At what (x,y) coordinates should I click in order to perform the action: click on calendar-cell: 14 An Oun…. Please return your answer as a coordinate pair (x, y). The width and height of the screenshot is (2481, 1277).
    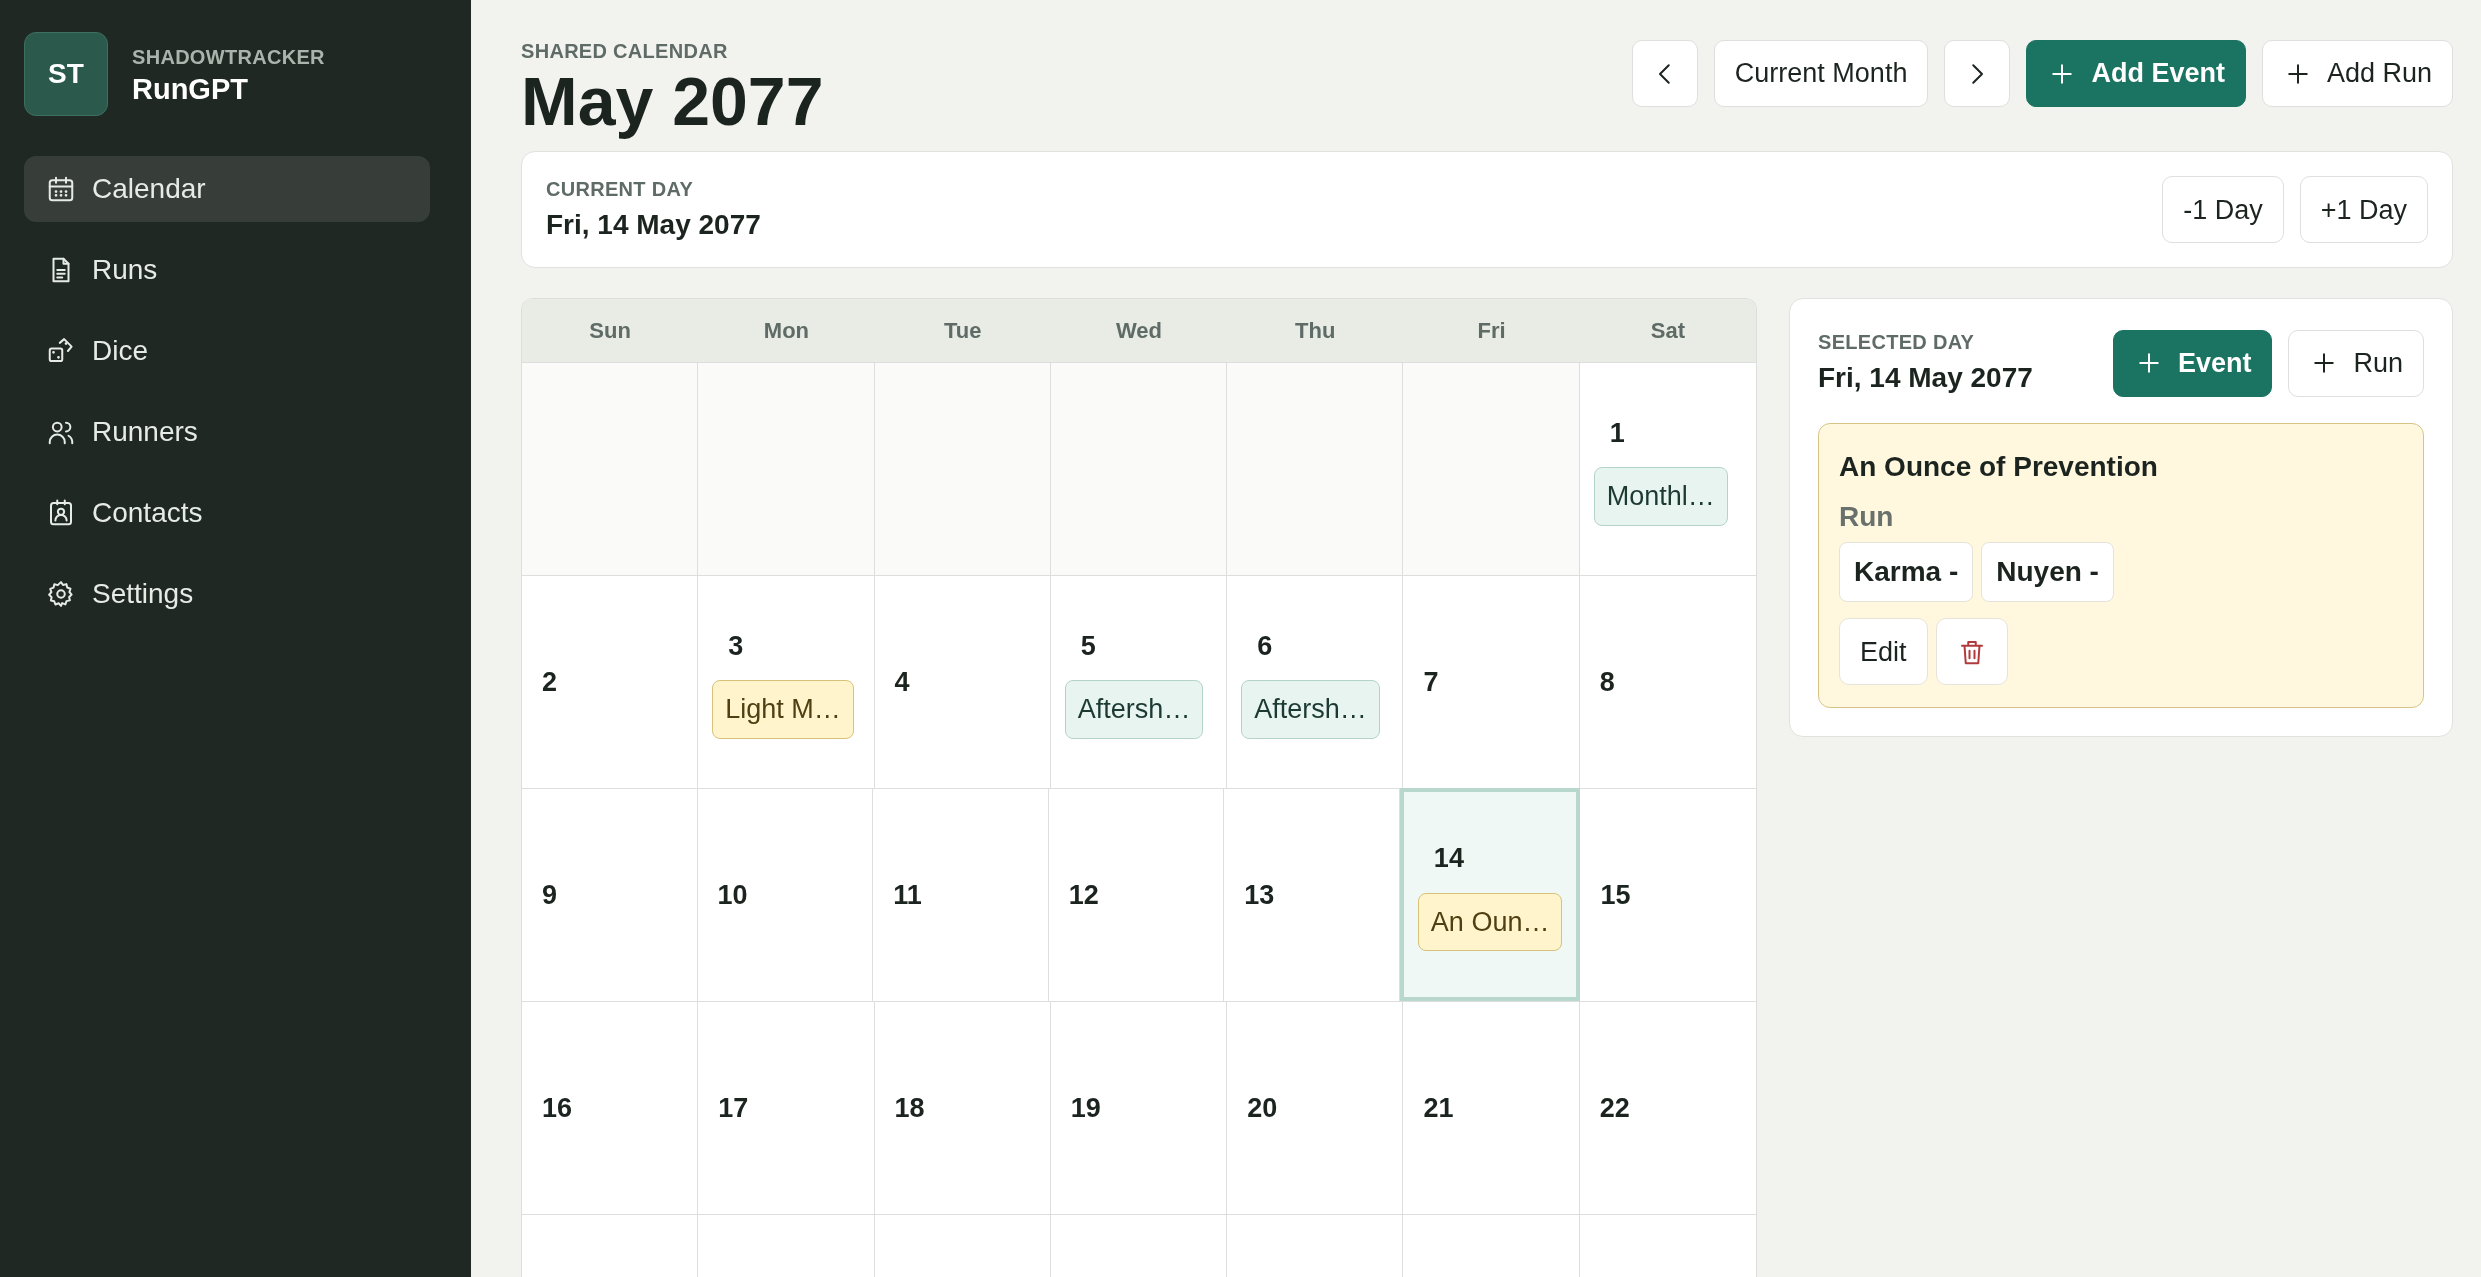
    Looking at the image, I should click on (1490, 895).